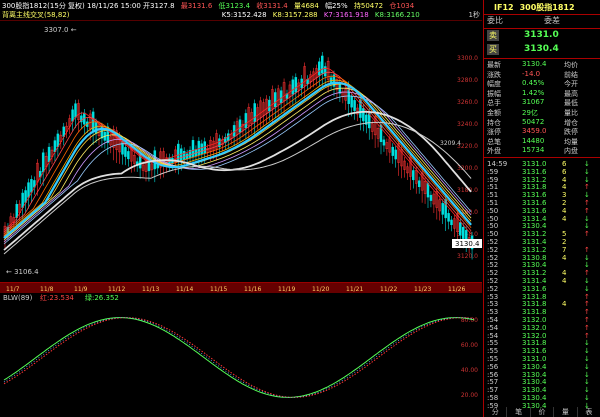 The height and width of the screenshot is (417, 600). What do you see at coordinates (534, 320) in the screenshot?
I see `tick-price: 3132.0` at bounding box center [534, 320].